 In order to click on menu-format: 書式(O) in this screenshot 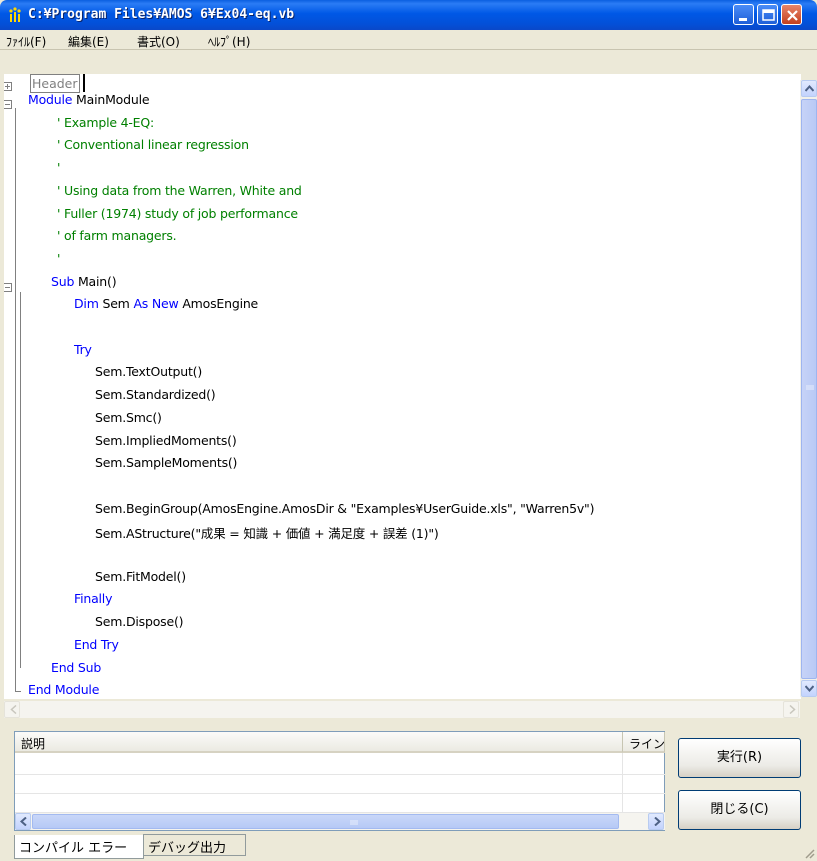, I will do `click(158, 41)`.